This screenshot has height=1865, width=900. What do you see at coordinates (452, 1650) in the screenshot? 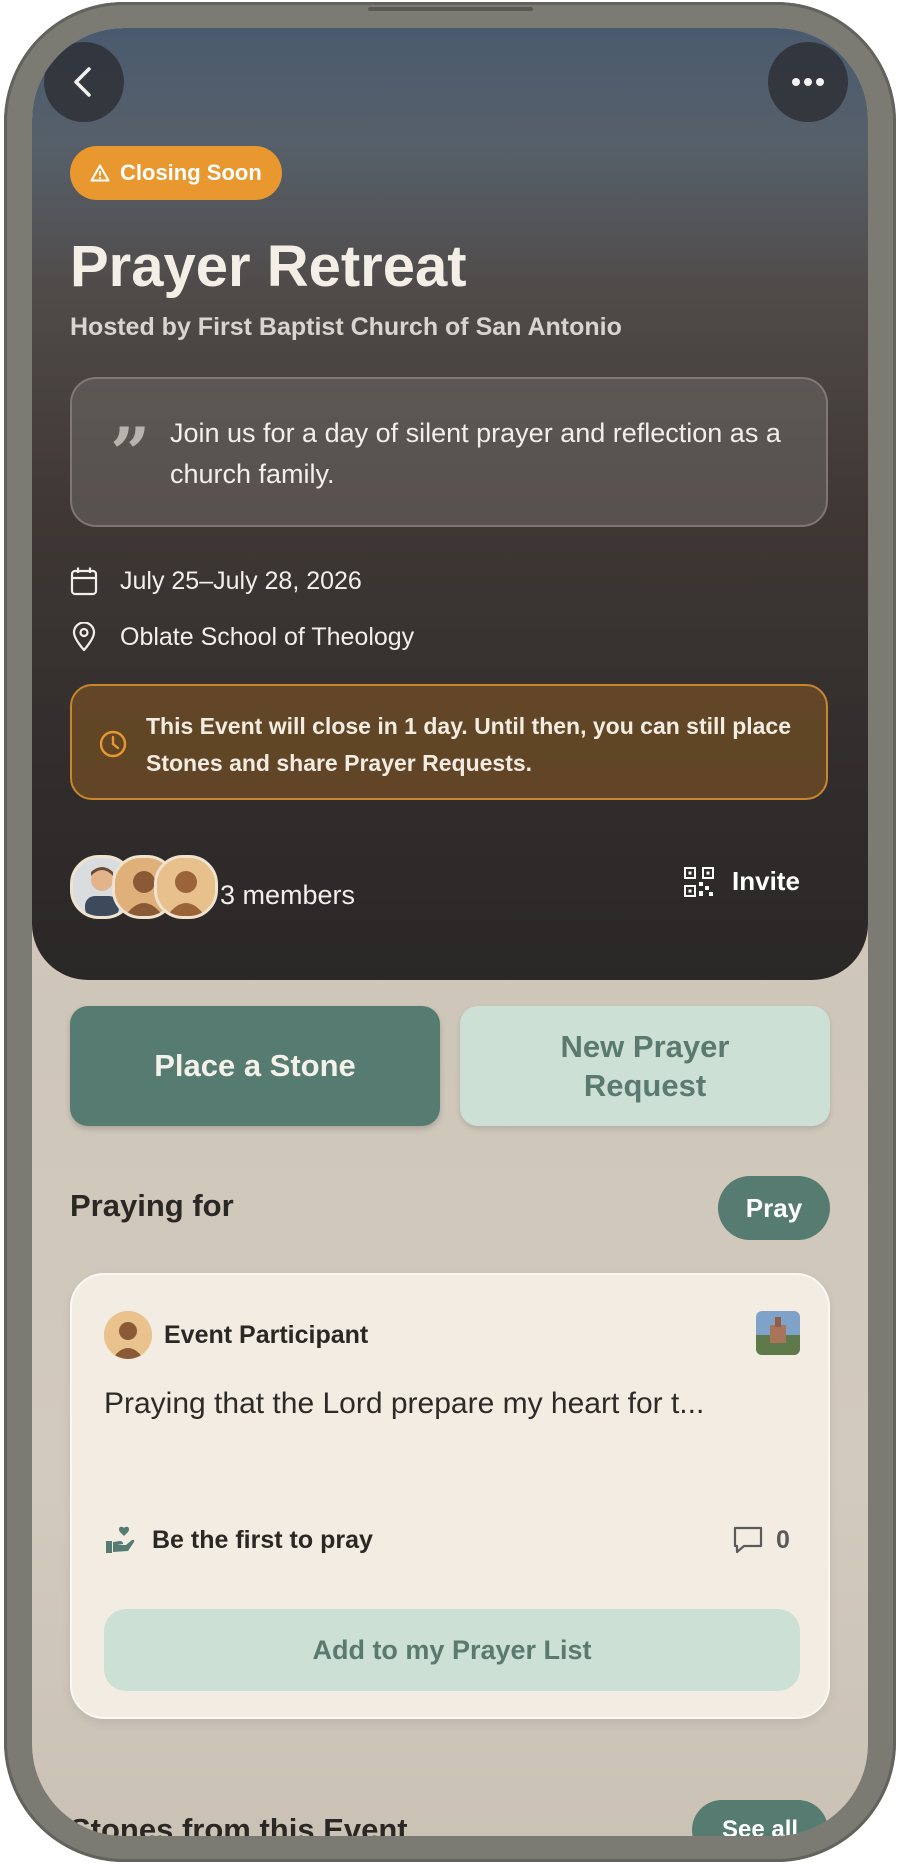
I see `add-to-prayer-list-button: Add to my Prayer List` at bounding box center [452, 1650].